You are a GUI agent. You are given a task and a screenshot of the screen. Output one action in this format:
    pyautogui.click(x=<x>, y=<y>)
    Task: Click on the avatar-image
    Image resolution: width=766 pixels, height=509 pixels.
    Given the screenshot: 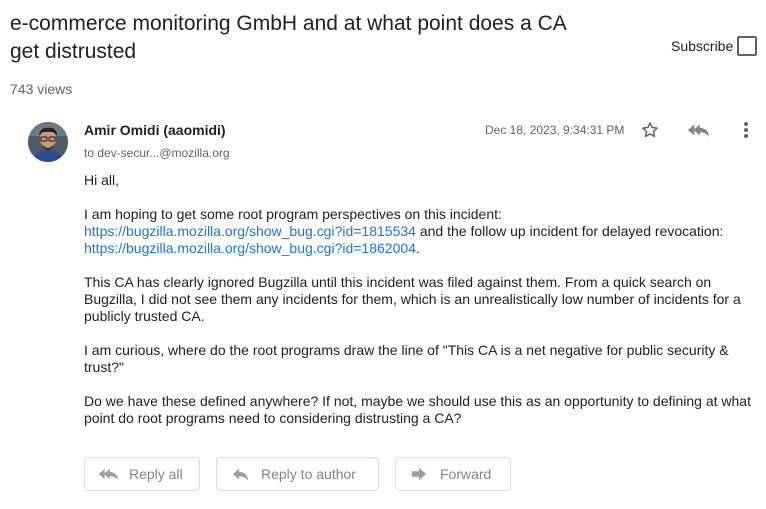 What is the action you would take?
    pyautogui.click(x=48, y=142)
    